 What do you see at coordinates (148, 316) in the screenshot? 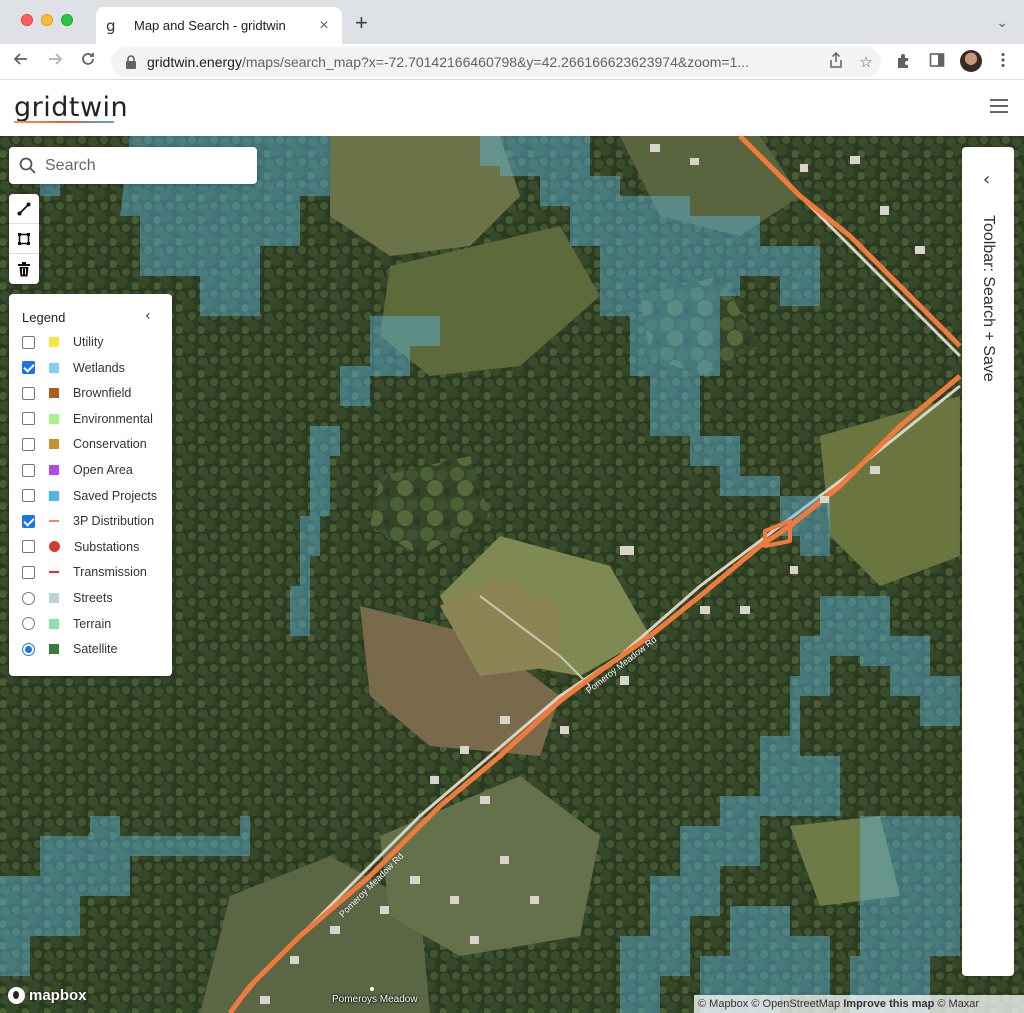
I see `legend-collapse-chevron-icon: ‹` at bounding box center [148, 316].